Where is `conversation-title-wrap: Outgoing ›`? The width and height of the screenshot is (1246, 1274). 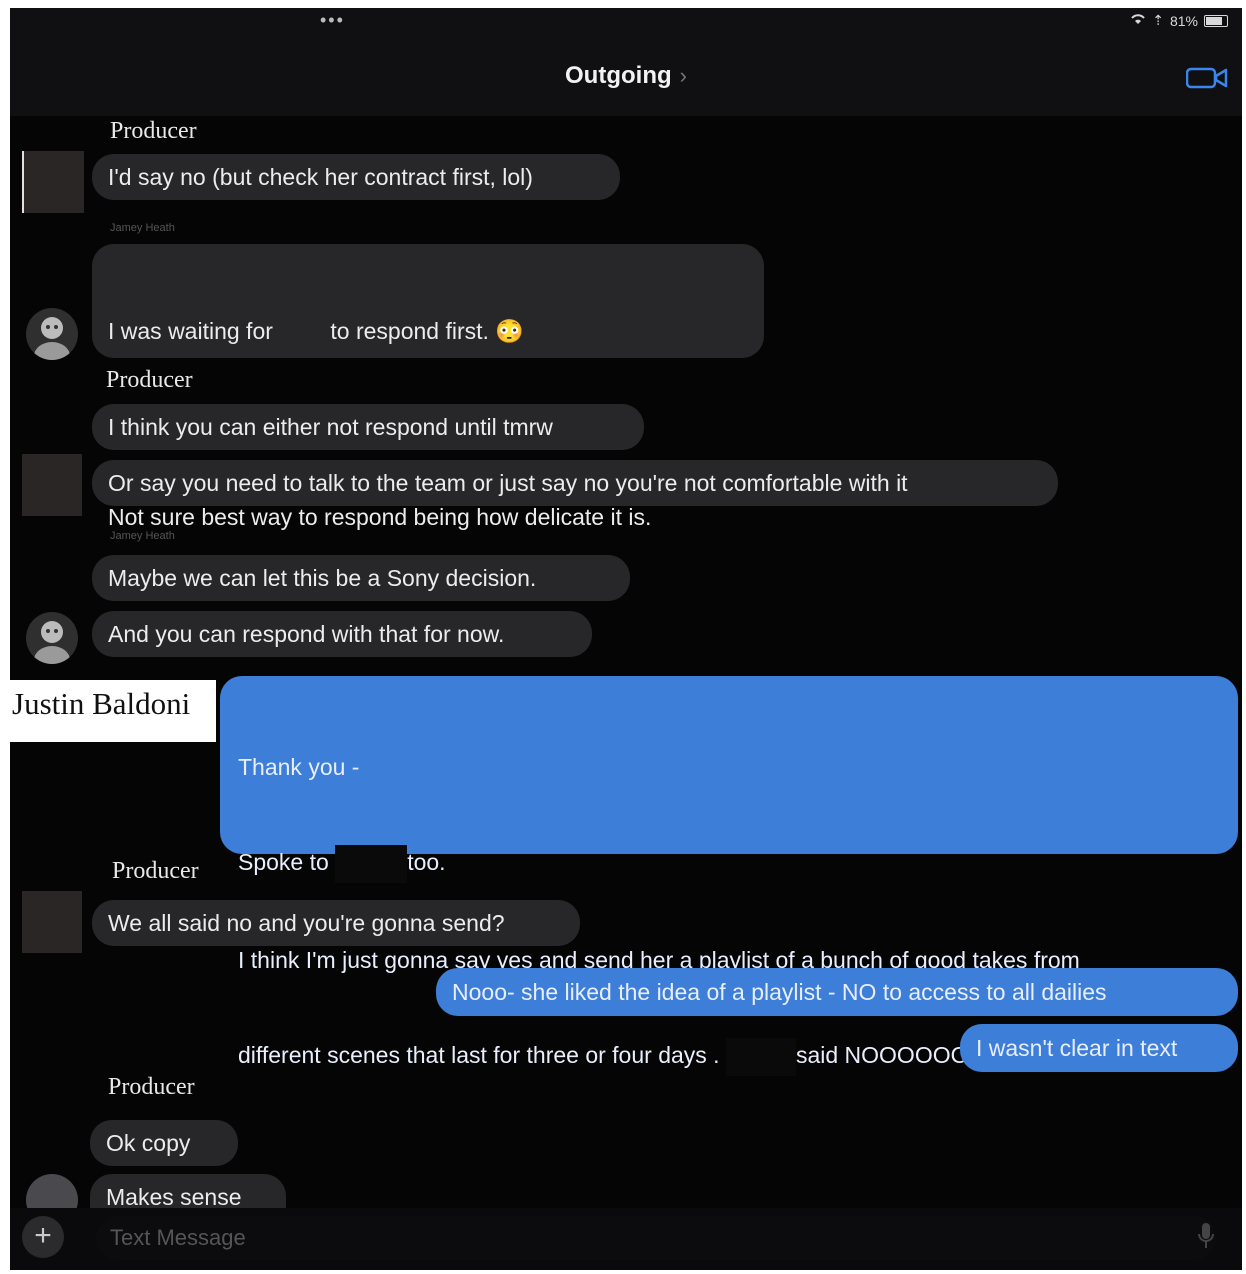 conversation-title-wrap: Outgoing › is located at coordinates (626, 76).